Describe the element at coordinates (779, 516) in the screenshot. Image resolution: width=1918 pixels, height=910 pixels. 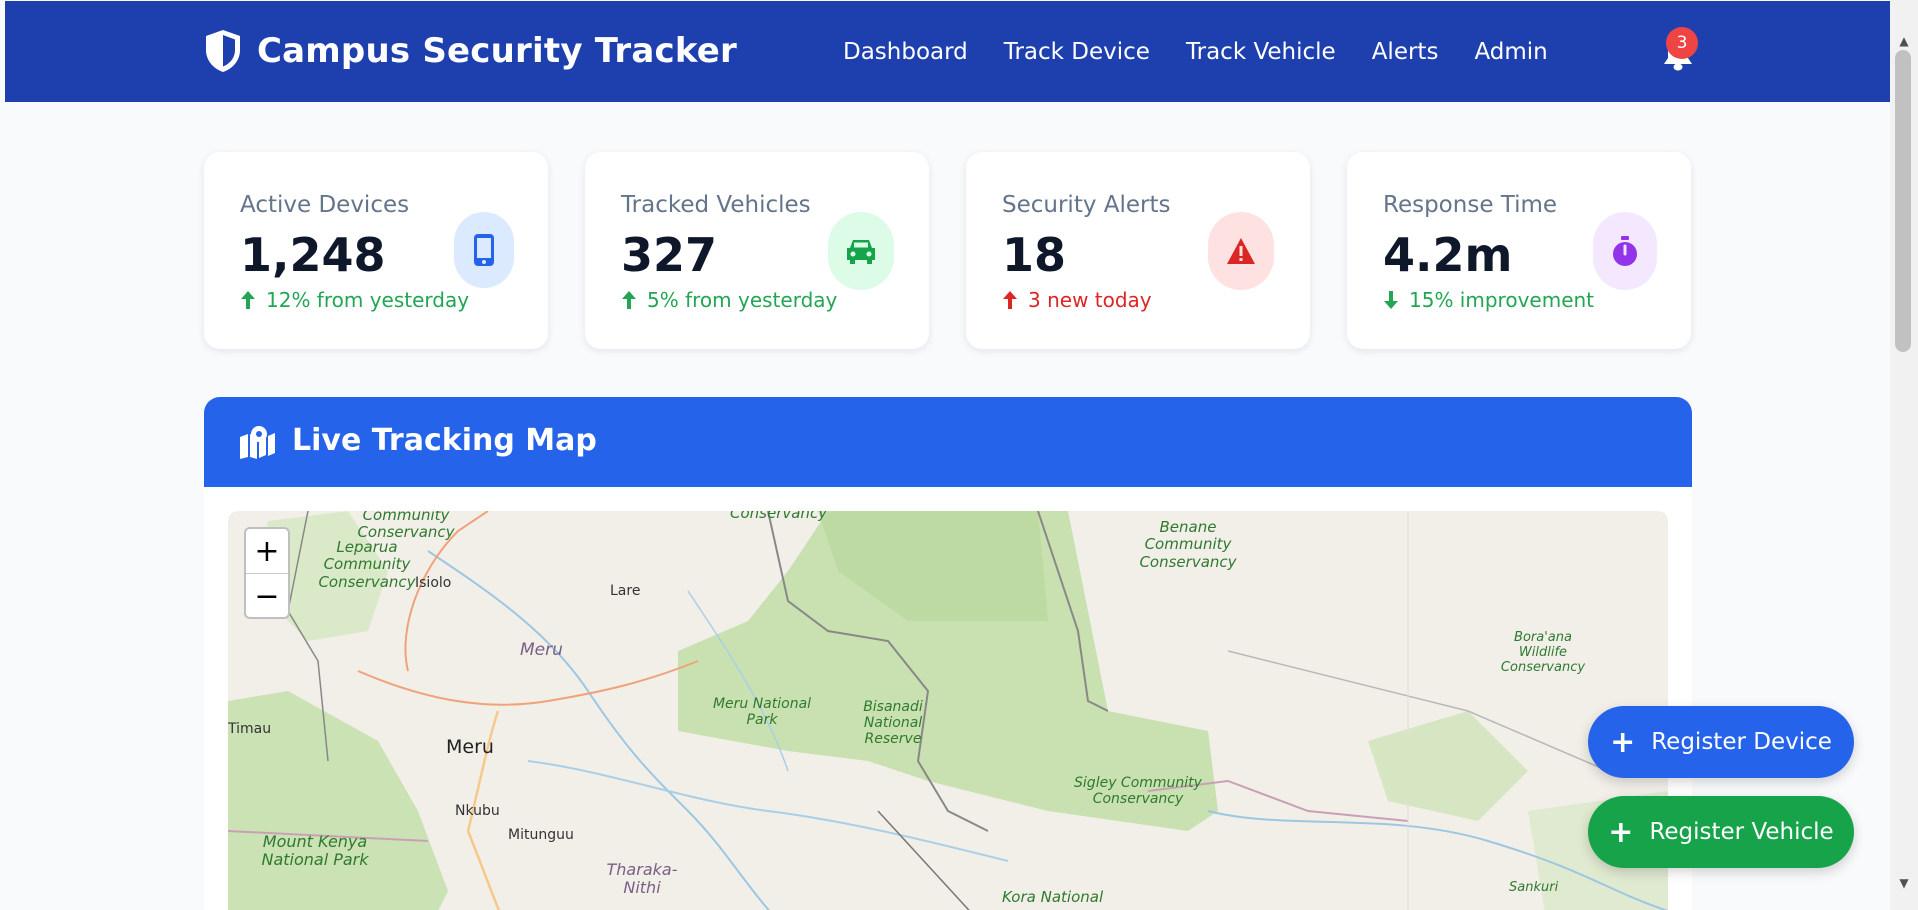
I see `map-label: Conservancy` at that location.